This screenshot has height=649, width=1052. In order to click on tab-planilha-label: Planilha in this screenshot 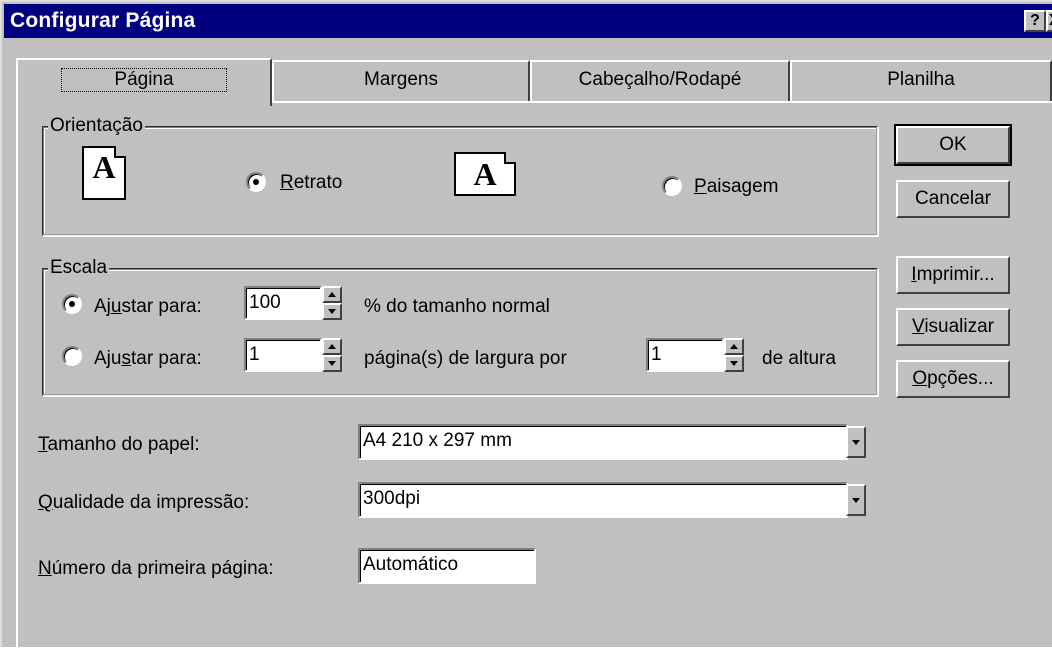, I will do `click(921, 79)`.